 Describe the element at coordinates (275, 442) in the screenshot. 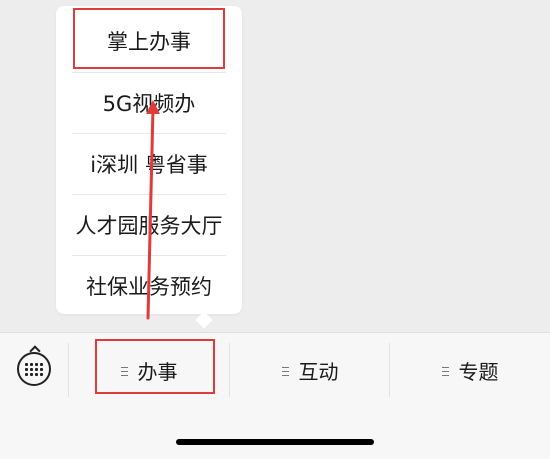

I see `home-indicator` at that location.